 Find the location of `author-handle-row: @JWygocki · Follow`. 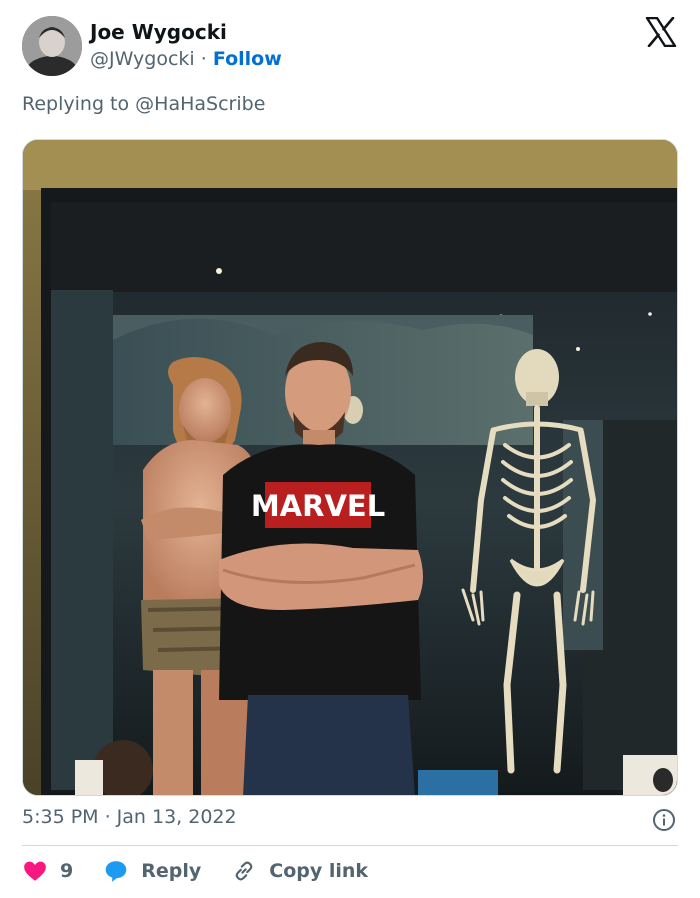

author-handle-row: @JWygocki · Follow is located at coordinates (186, 59).